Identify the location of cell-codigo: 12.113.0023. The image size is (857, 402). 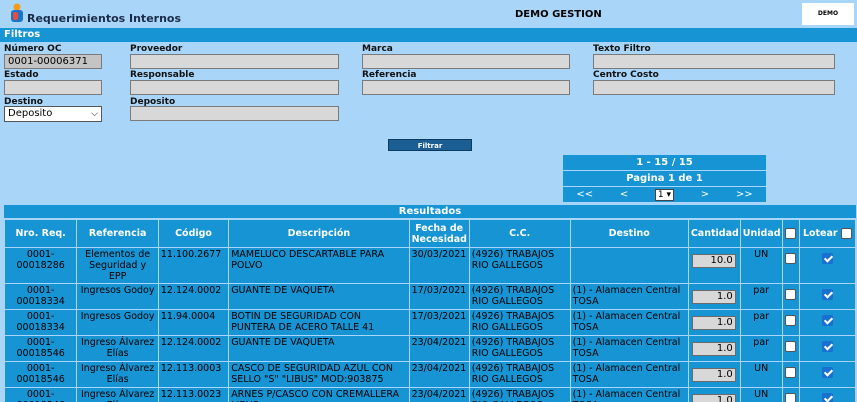
(193, 395).